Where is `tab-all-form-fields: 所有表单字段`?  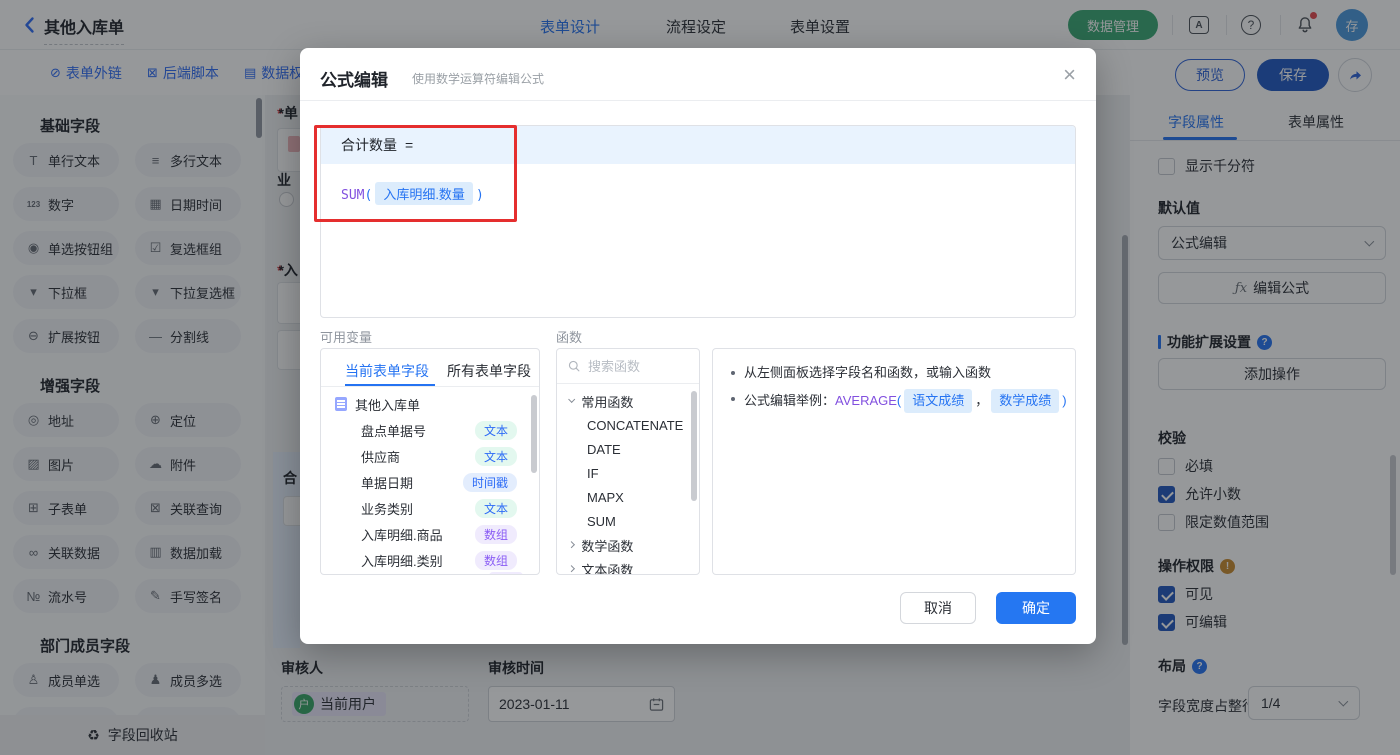 tab-all-form-fields: 所有表单字段 is located at coordinates (489, 371).